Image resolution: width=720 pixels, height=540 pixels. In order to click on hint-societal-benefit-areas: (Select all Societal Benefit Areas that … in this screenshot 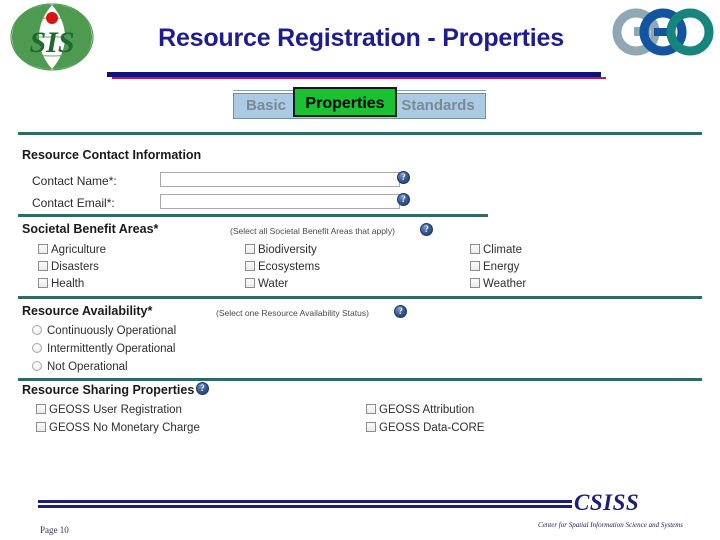, I will do `click(312, 231)`.